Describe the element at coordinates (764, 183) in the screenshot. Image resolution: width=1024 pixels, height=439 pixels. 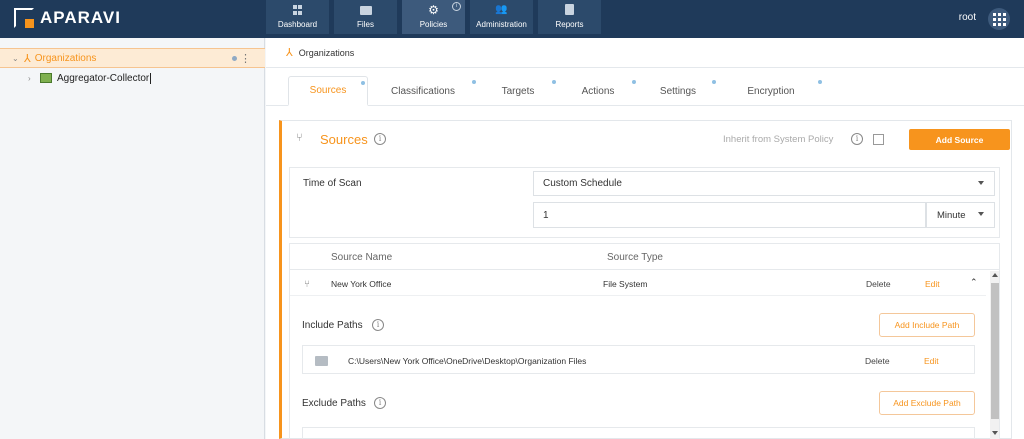
I see `schedule-select: Custom Schedule` at that location.